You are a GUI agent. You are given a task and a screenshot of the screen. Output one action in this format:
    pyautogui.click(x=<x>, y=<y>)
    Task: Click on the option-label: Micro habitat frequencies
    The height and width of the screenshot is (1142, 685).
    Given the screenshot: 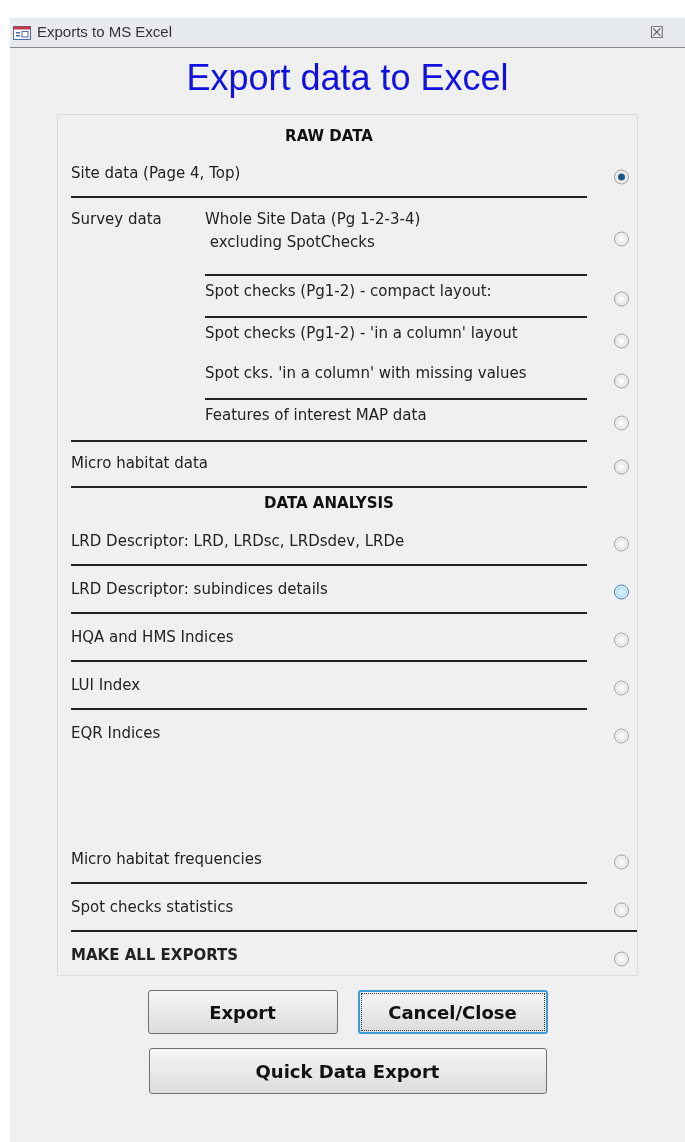 What is the action you would take?
    pyautogui.click(x=166, y=859)
    